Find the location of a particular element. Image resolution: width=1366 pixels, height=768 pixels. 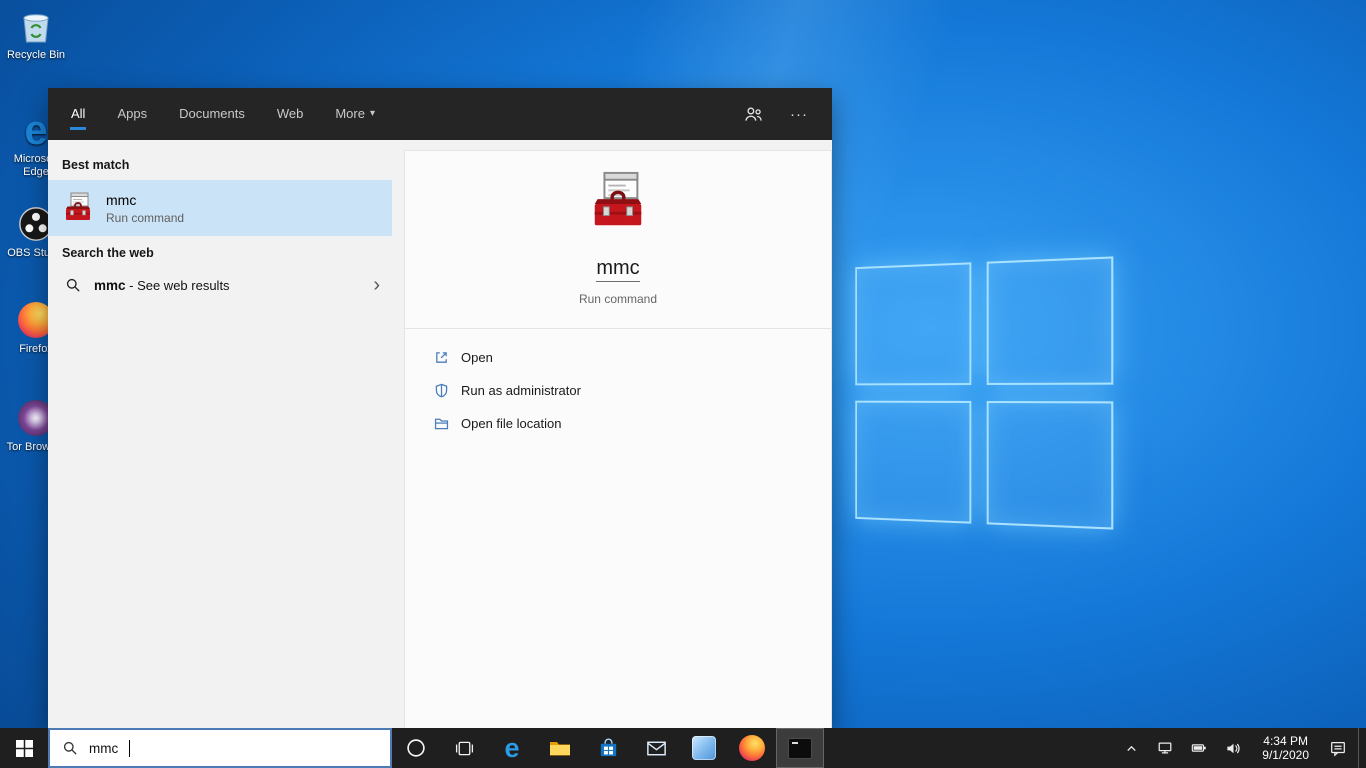

web-suffix: - See web results is located at coordinates (177, 285).